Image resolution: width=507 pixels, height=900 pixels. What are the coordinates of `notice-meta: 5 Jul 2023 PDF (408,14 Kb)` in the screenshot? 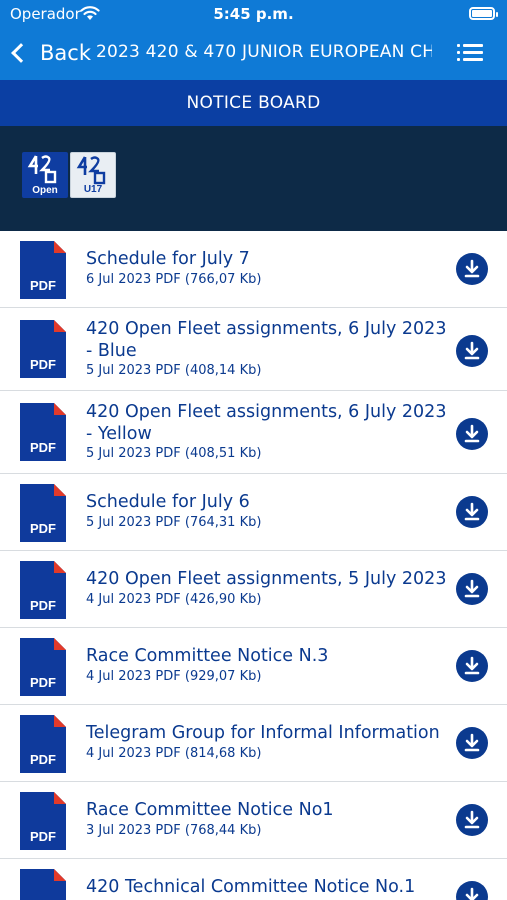 It's located at (174, 370).